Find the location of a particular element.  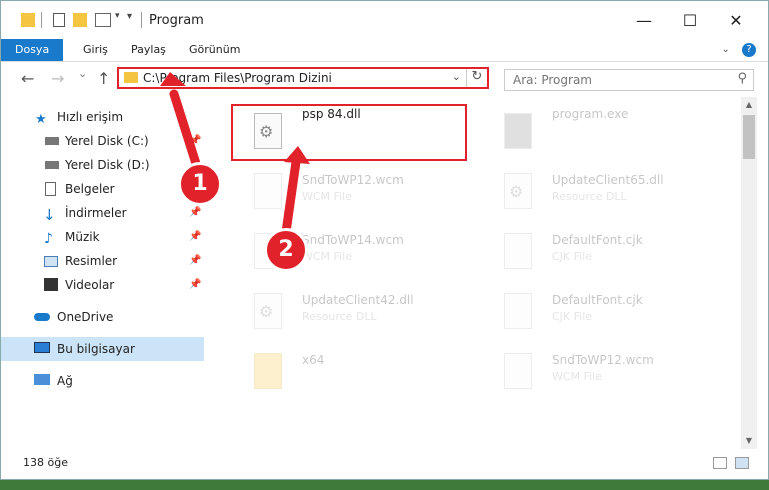

step-badge-1: 1 is located at coordinates (200, 184).